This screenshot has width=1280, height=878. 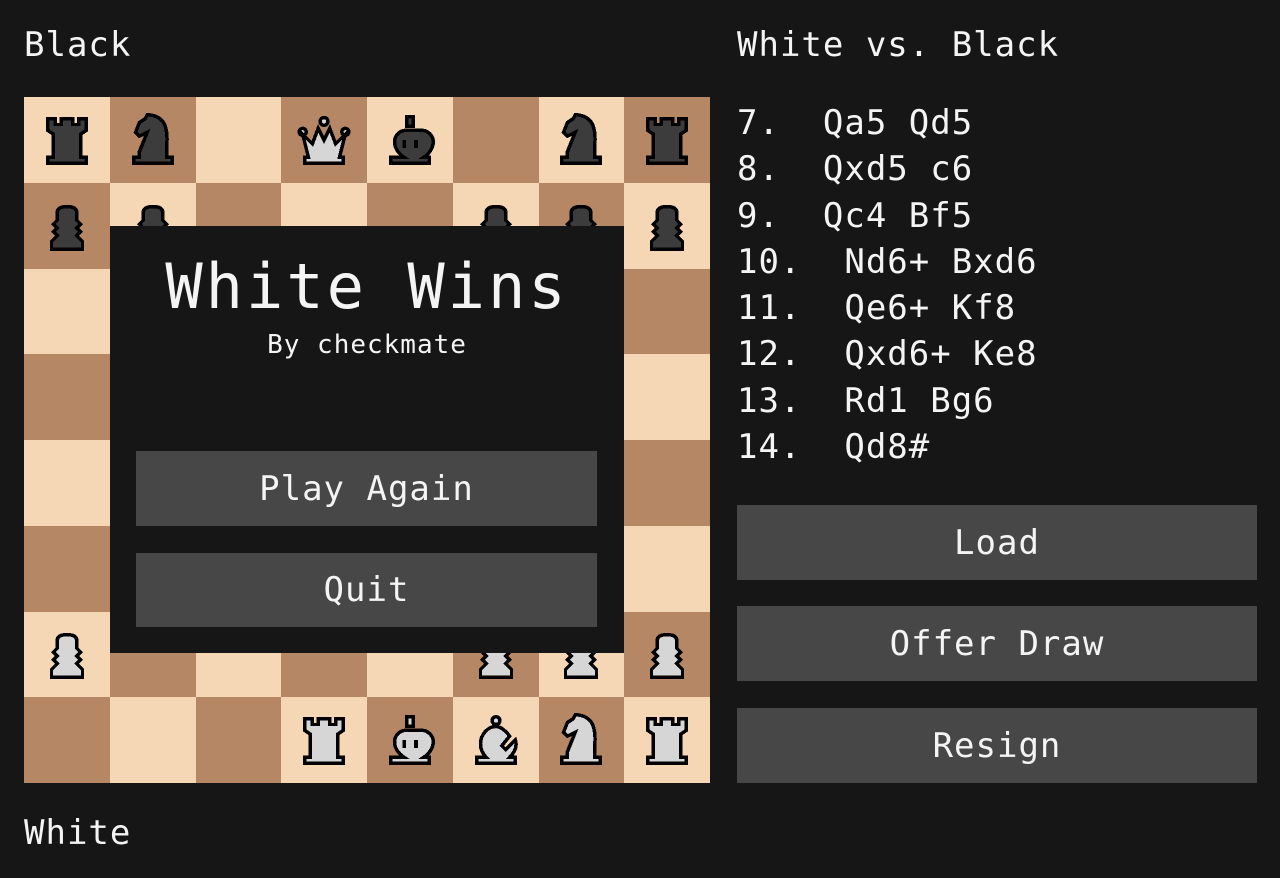 I want to click on move-entry: 8. Qxd5 c6, so click(x=855, y=169).